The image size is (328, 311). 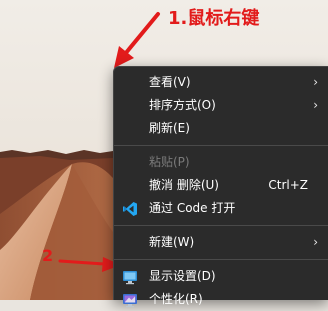 I want to click on menu-item-paste-label: 粘贴(P), so click(x=169, y=162).